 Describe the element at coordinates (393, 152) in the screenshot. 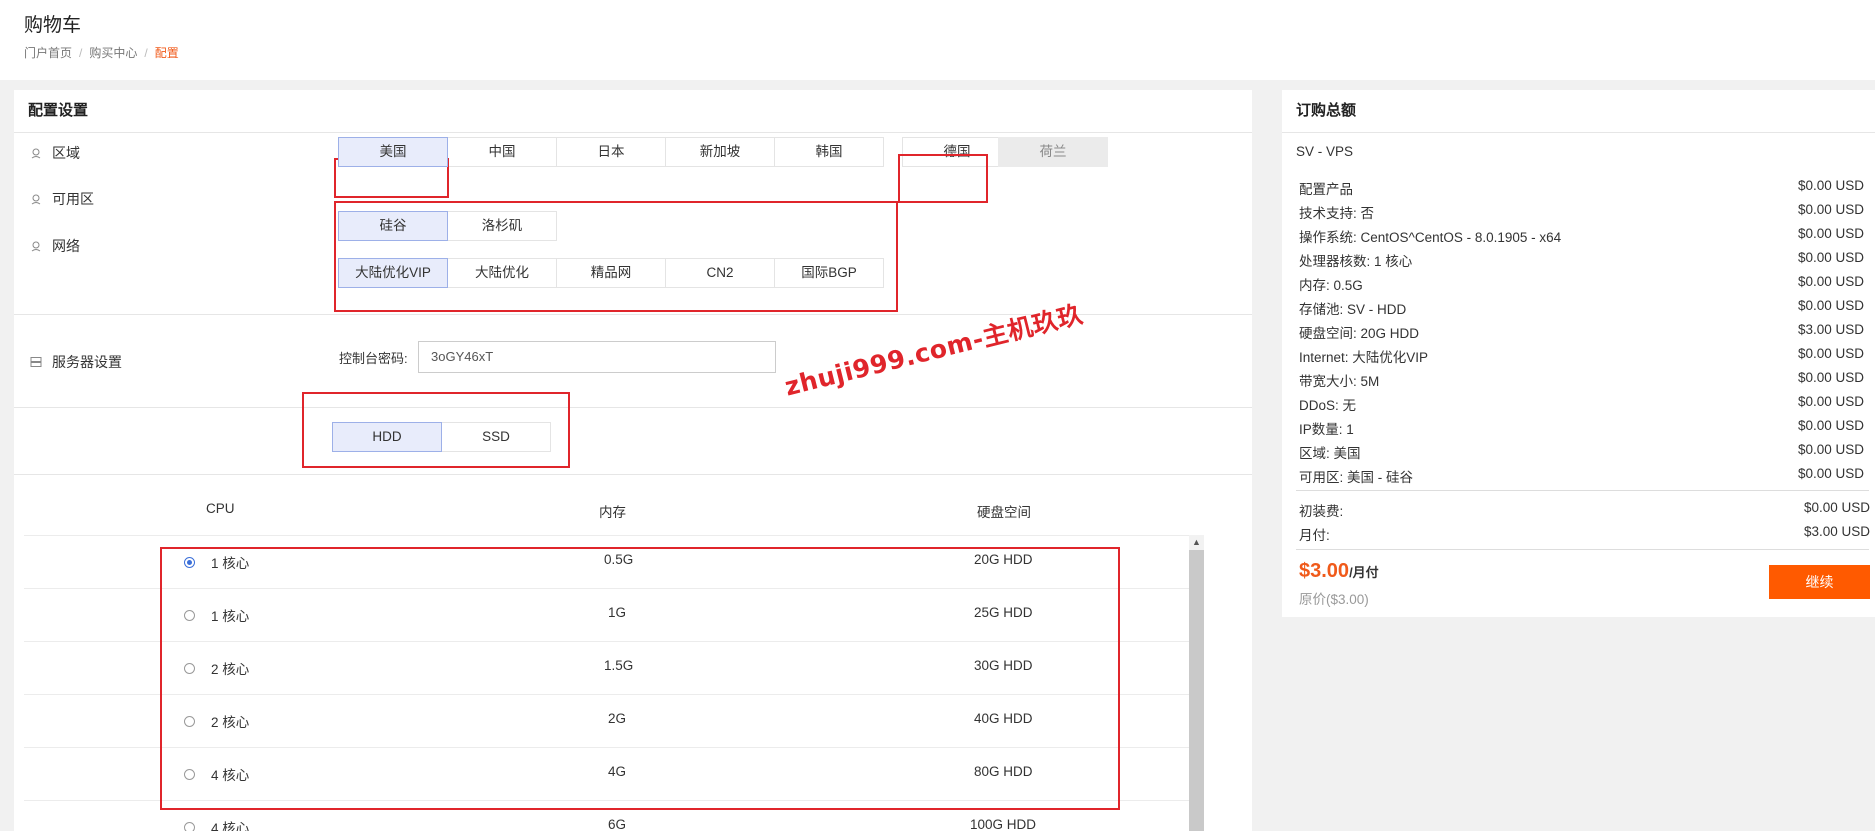

I see `region-option-us: 美国` at that location.